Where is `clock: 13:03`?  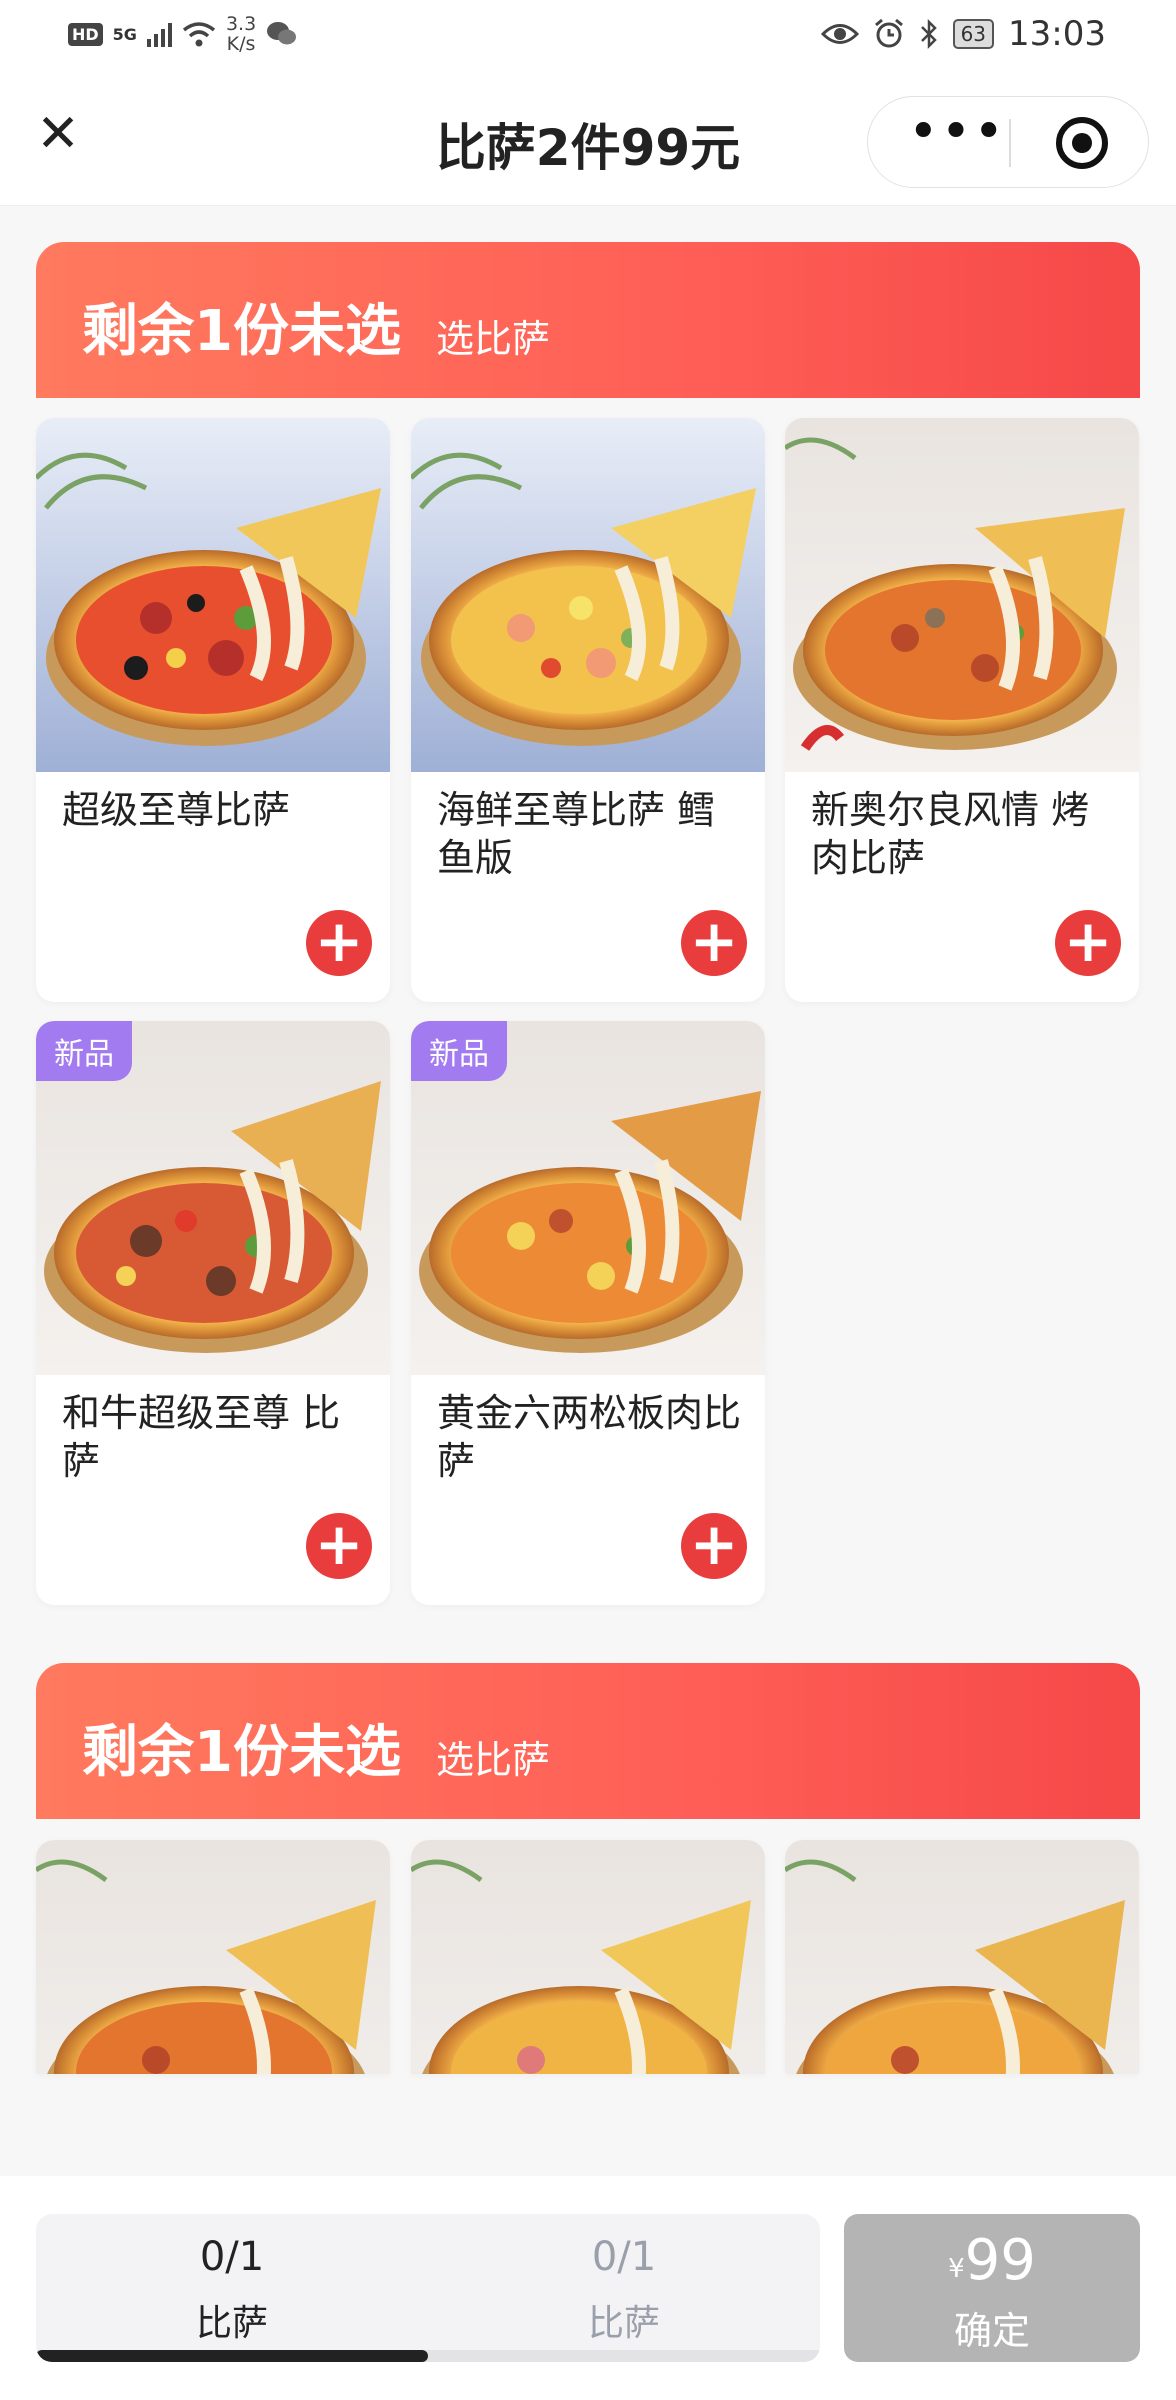 clock: 13:03 is located at coordinates (1057, 34).